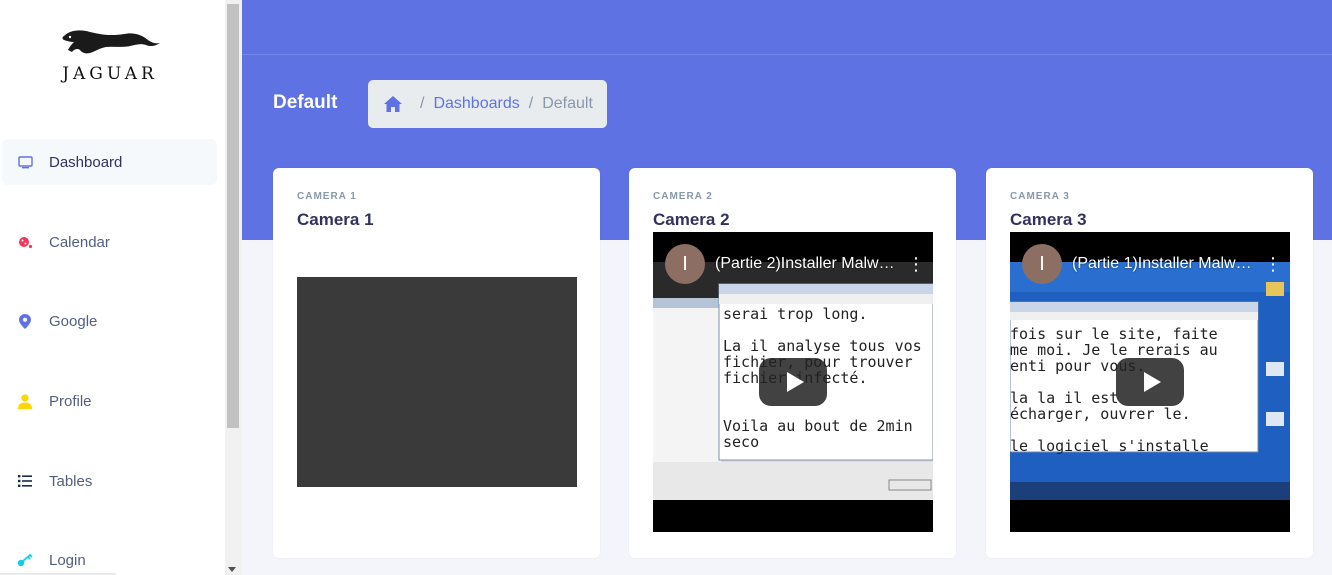  Describe the element at coordinates (393, 104) in the screenshot. I see `home-icon` at that location.